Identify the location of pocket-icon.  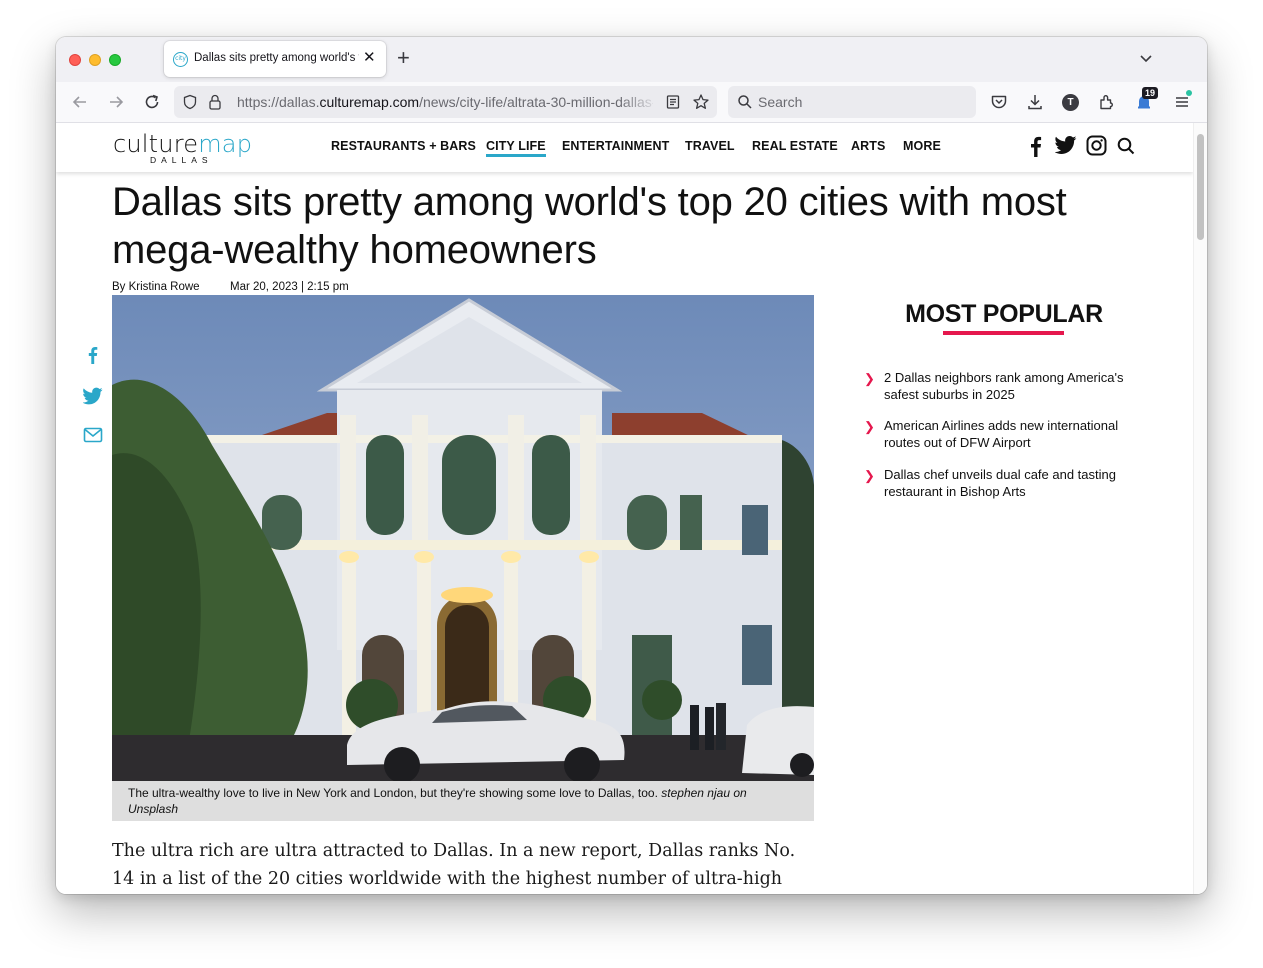
(999, 102).